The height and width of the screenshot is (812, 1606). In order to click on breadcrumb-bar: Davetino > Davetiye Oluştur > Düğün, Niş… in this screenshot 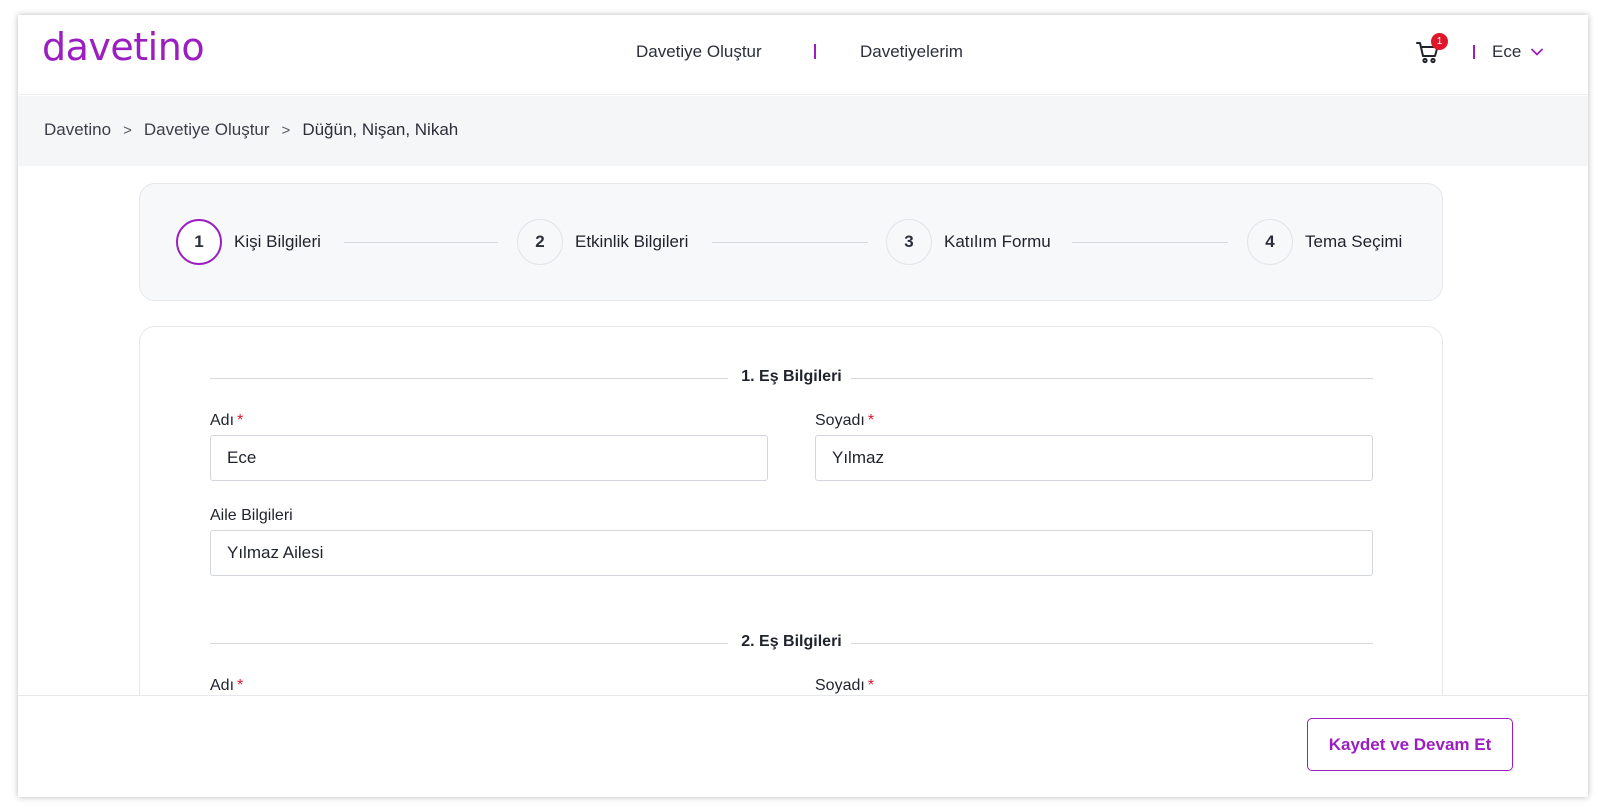, I will do `click(803, 131)`.